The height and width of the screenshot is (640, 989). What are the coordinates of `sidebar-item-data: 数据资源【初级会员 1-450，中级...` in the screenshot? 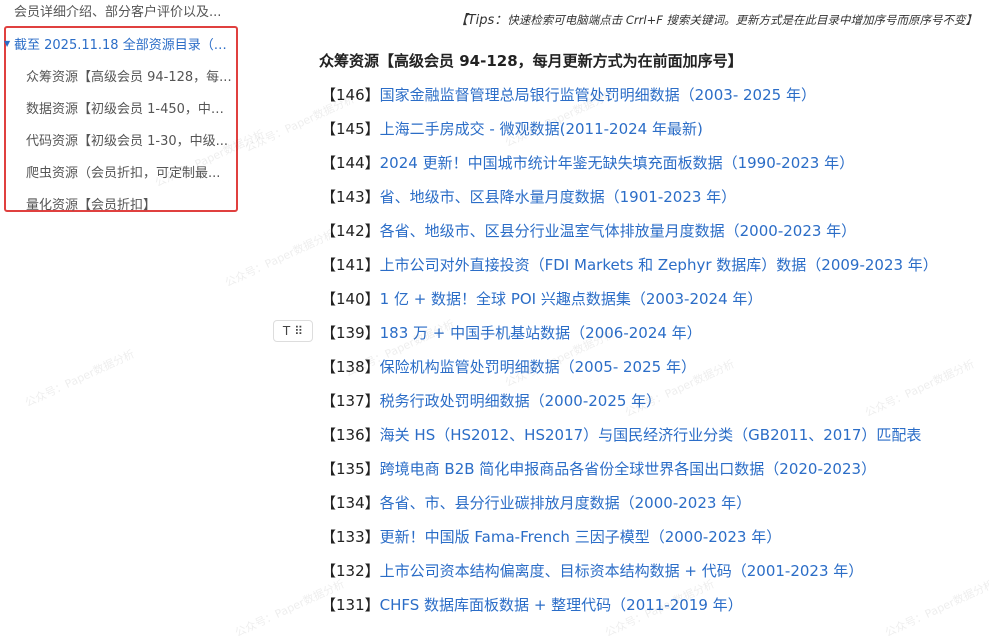 It's located at (131, 107).